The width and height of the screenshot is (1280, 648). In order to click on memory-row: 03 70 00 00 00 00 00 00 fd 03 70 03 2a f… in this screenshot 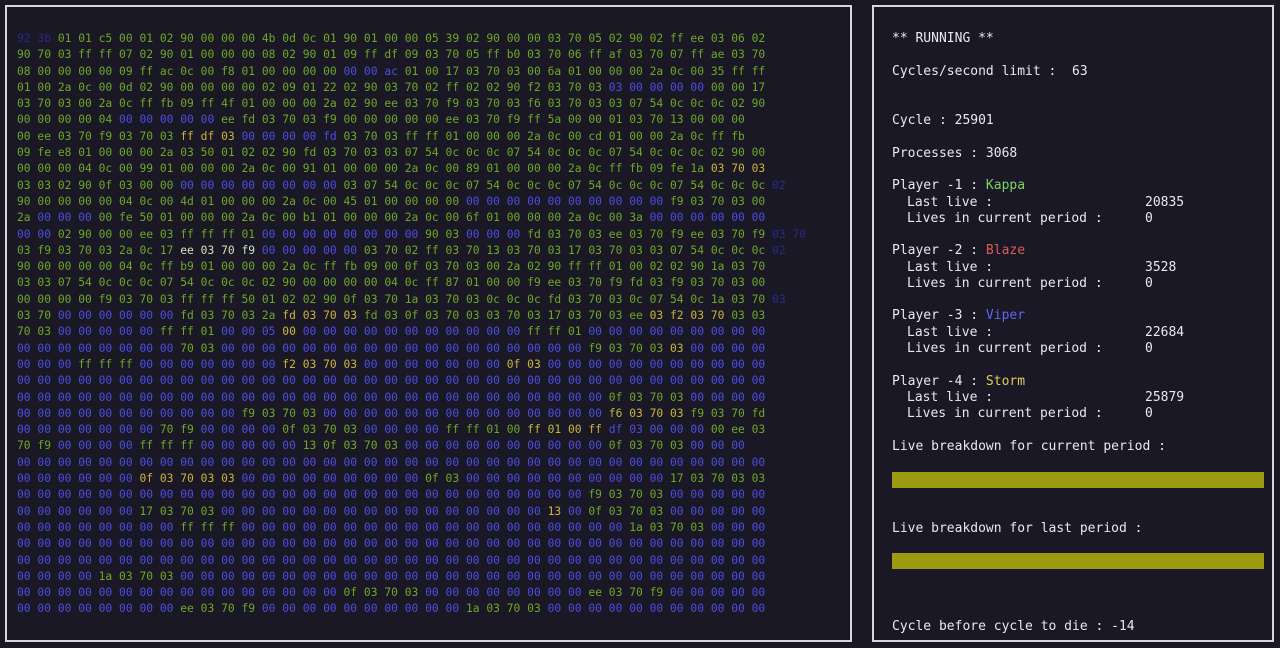, I will do `click(391, 316)`.